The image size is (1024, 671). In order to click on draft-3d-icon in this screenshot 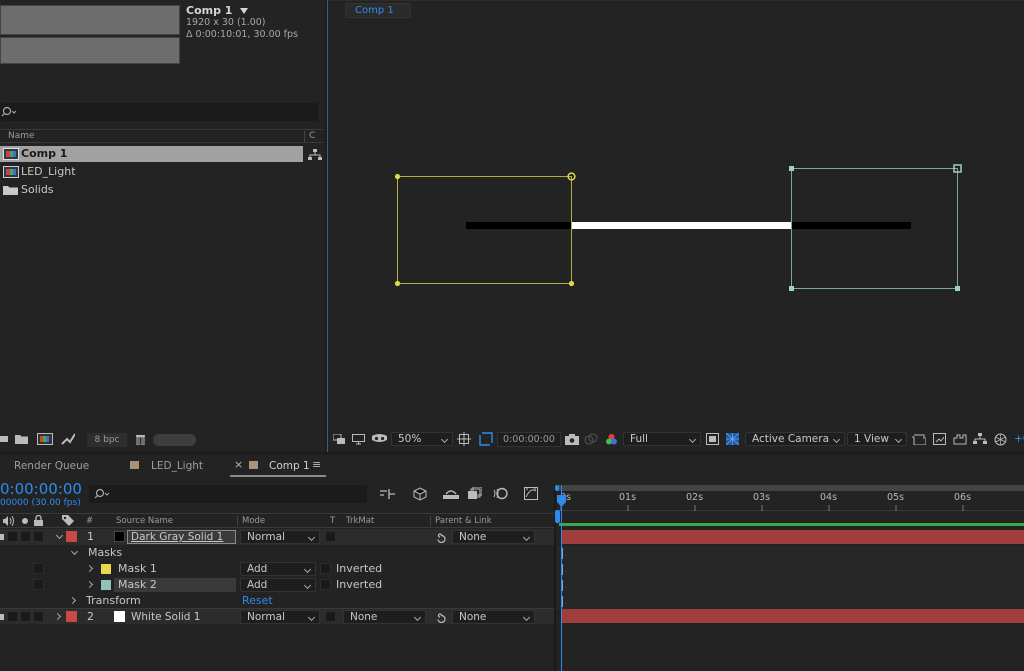, I will do `click(420, 494)`.